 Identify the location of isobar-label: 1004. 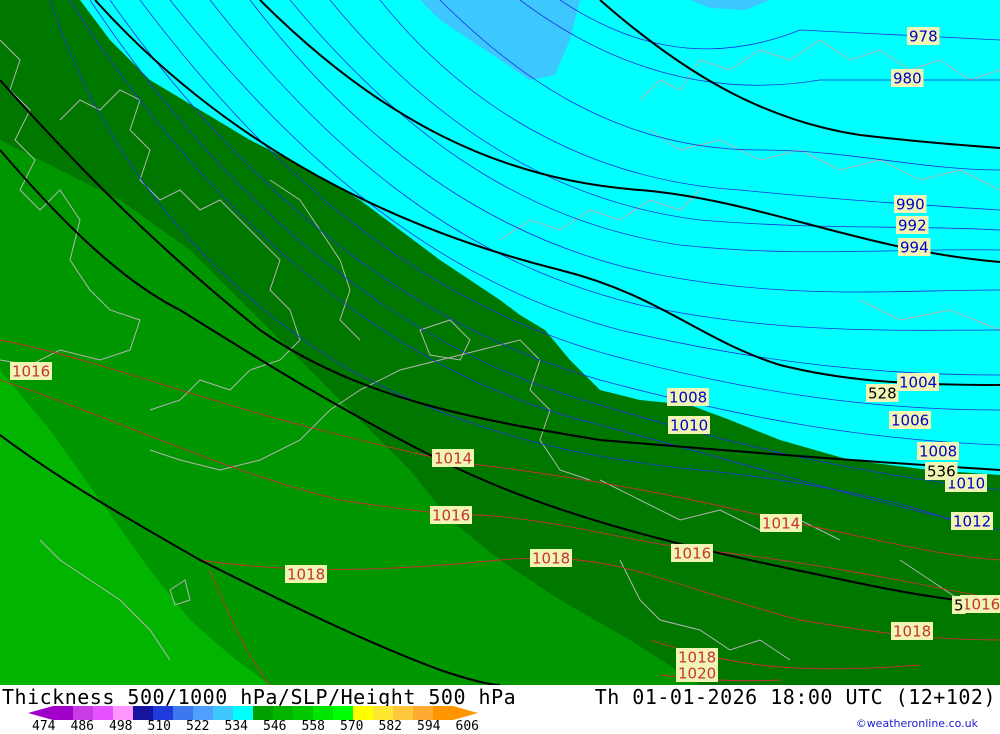
(918, 382).